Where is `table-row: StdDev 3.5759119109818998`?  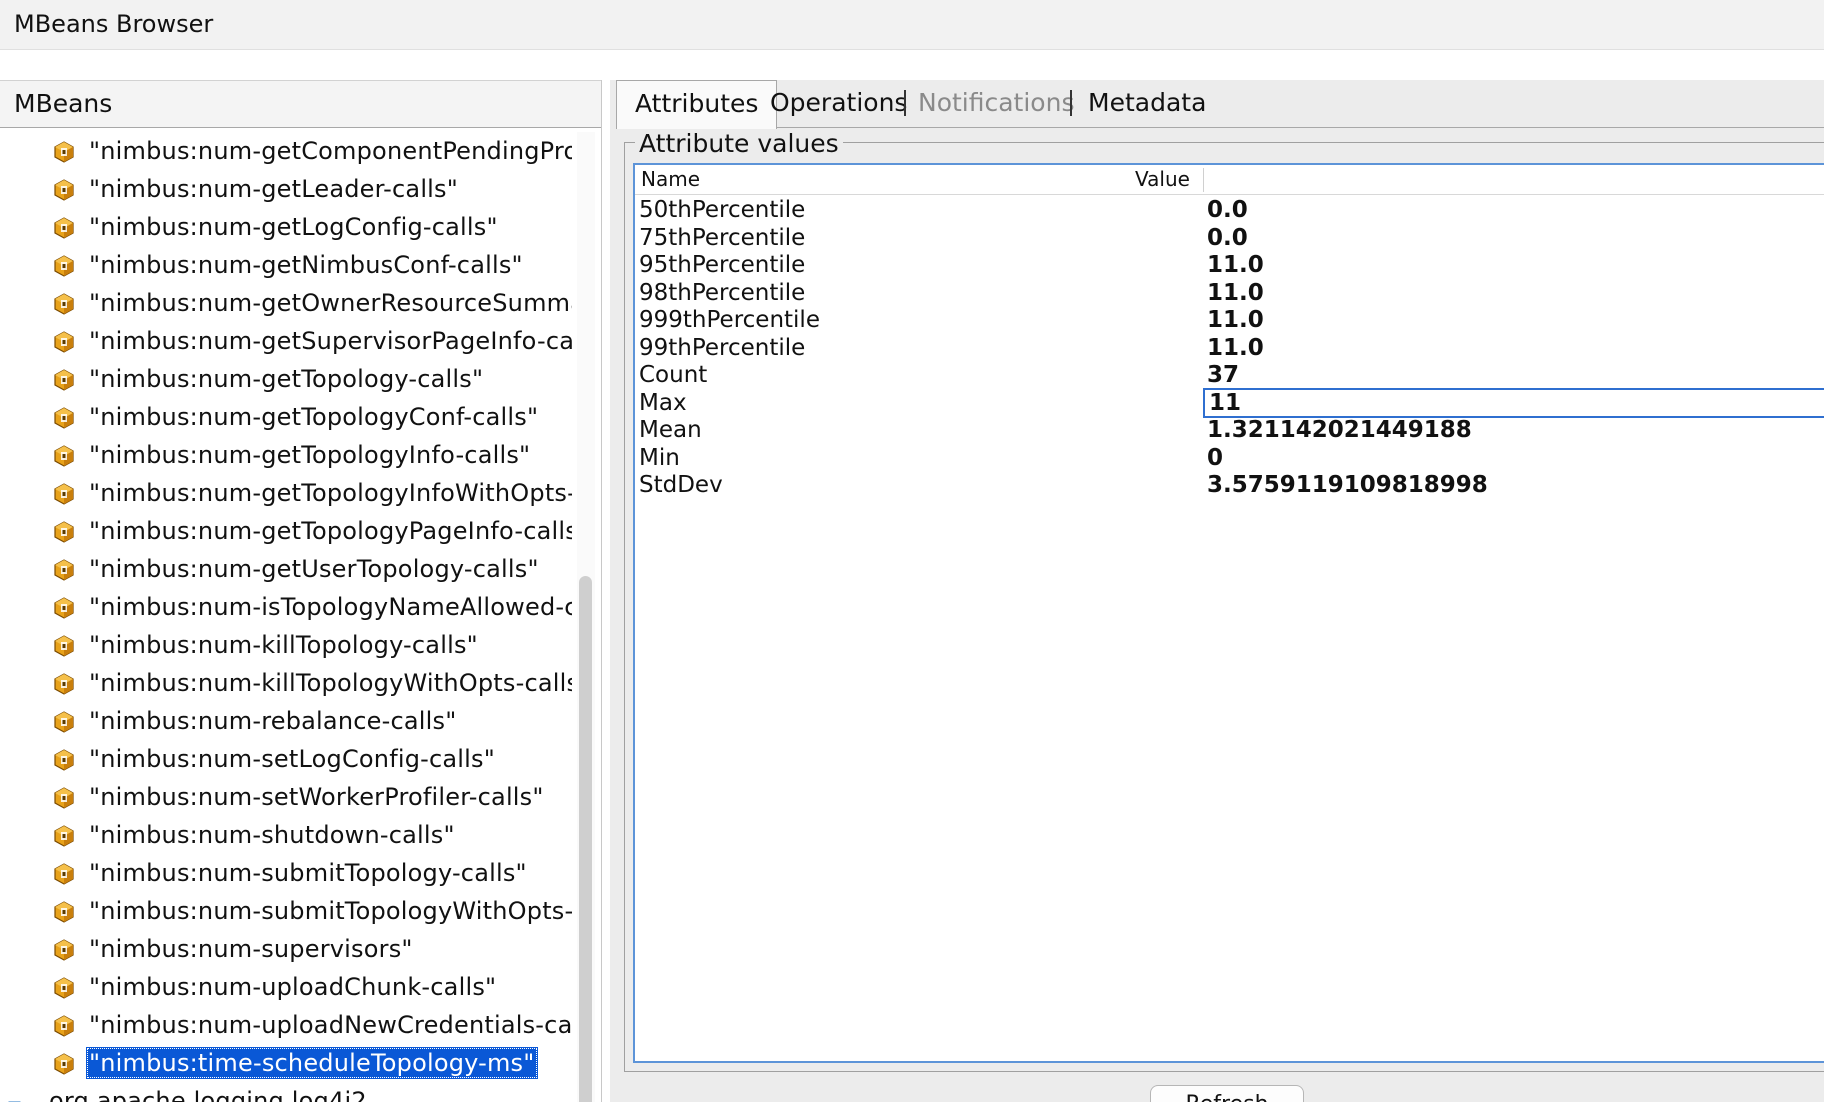 table-row: StdDev 3.5759119109818998 is located at coordinates (1229, 486).